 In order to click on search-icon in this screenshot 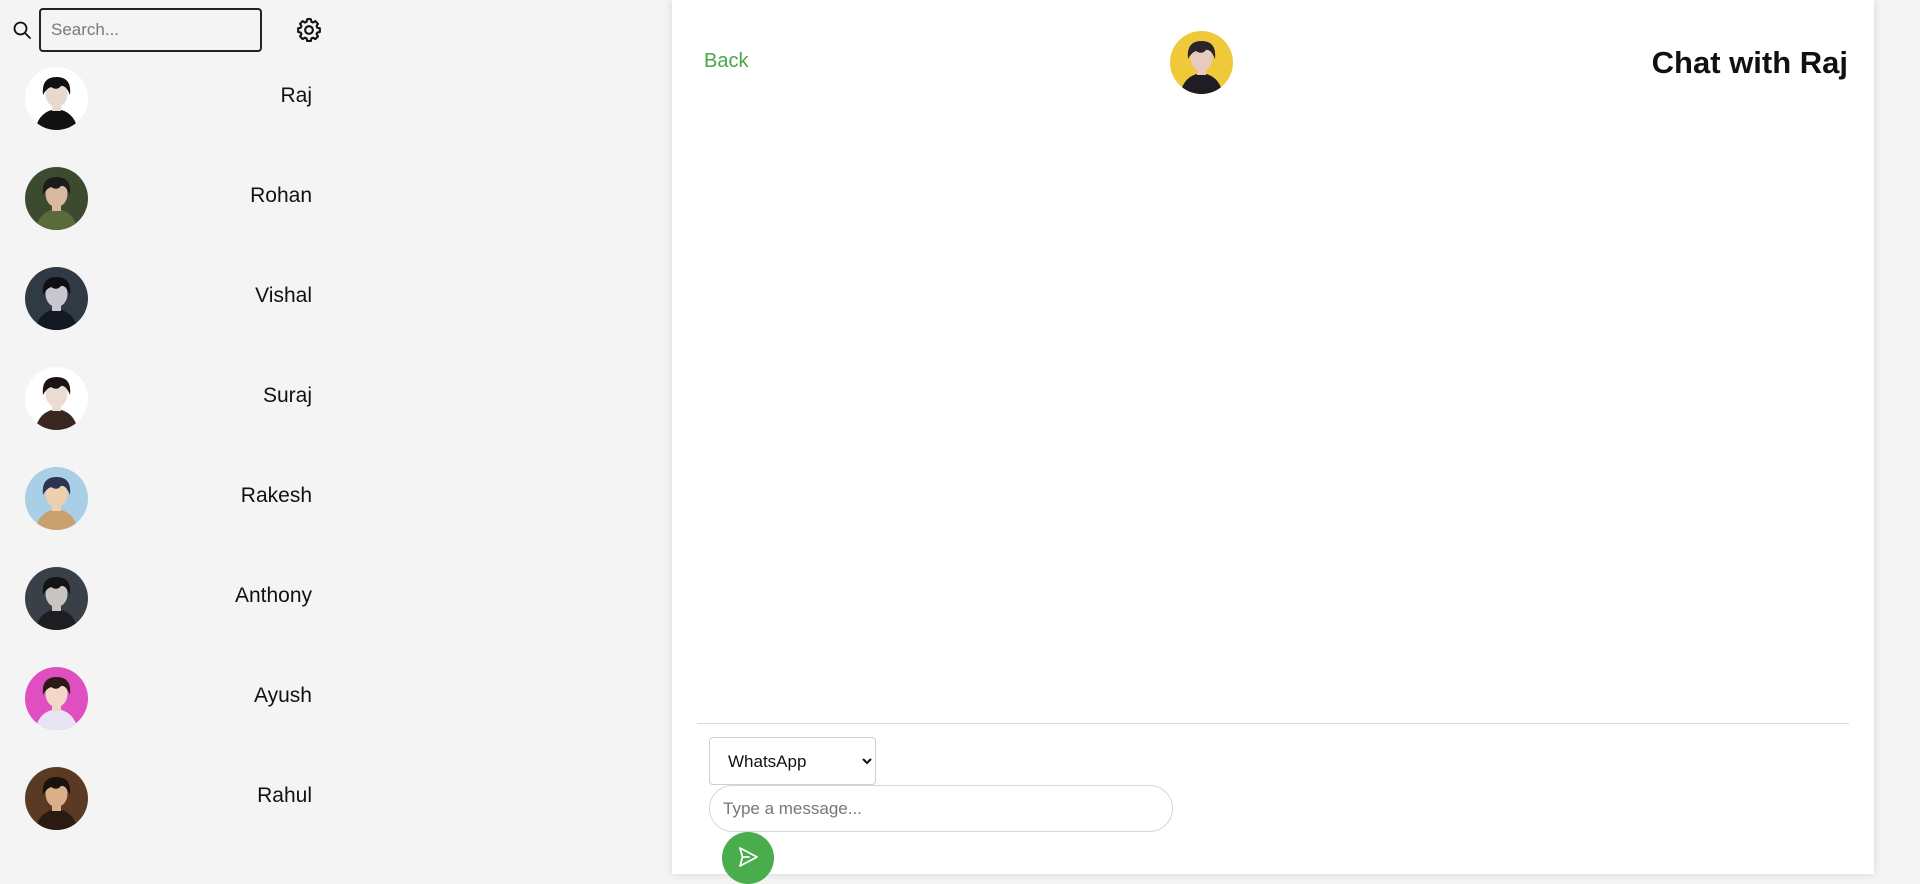, I will do `click(22, 30)`.